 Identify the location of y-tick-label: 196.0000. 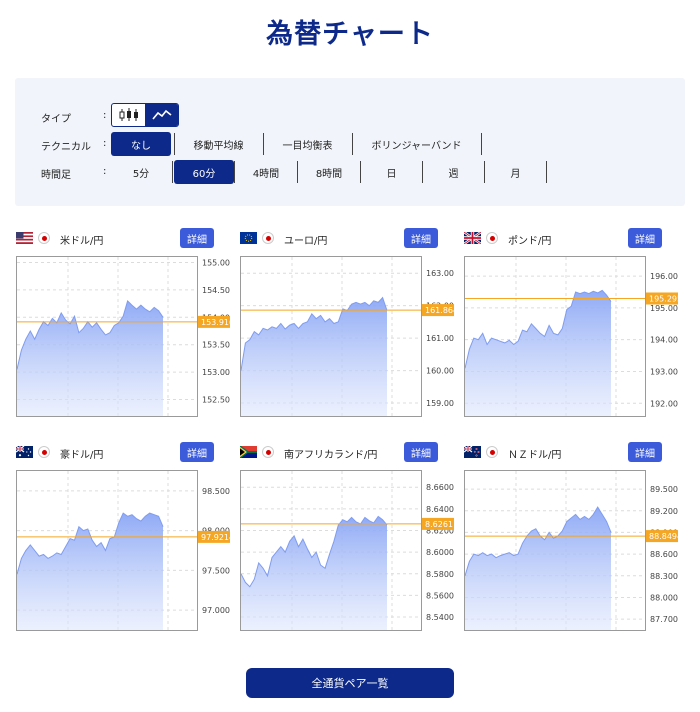
(664, 276).